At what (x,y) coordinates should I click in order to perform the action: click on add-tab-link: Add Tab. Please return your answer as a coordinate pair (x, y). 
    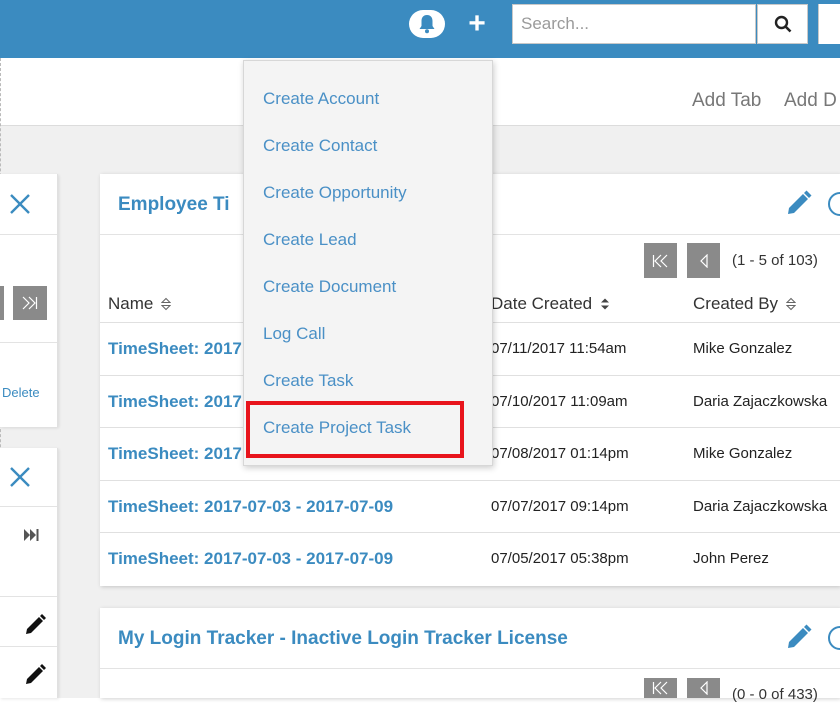
    Looking at the image, I should click on (726, 101).